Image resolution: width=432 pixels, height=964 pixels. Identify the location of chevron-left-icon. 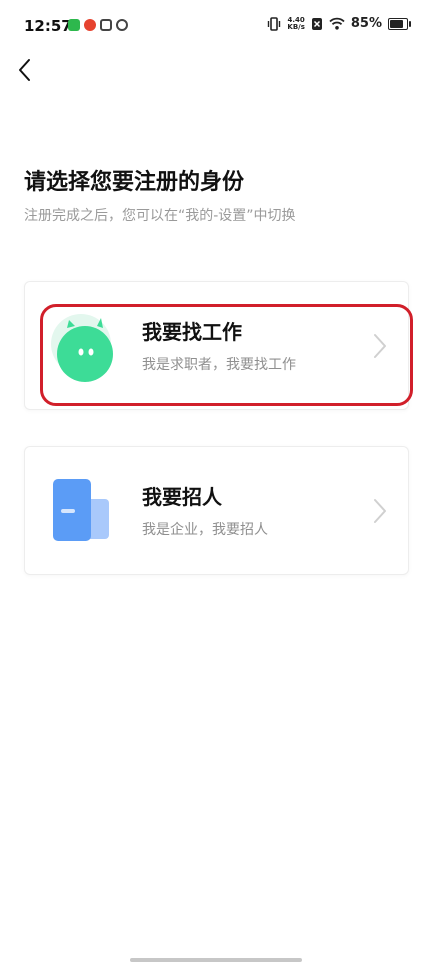
(24, 70).